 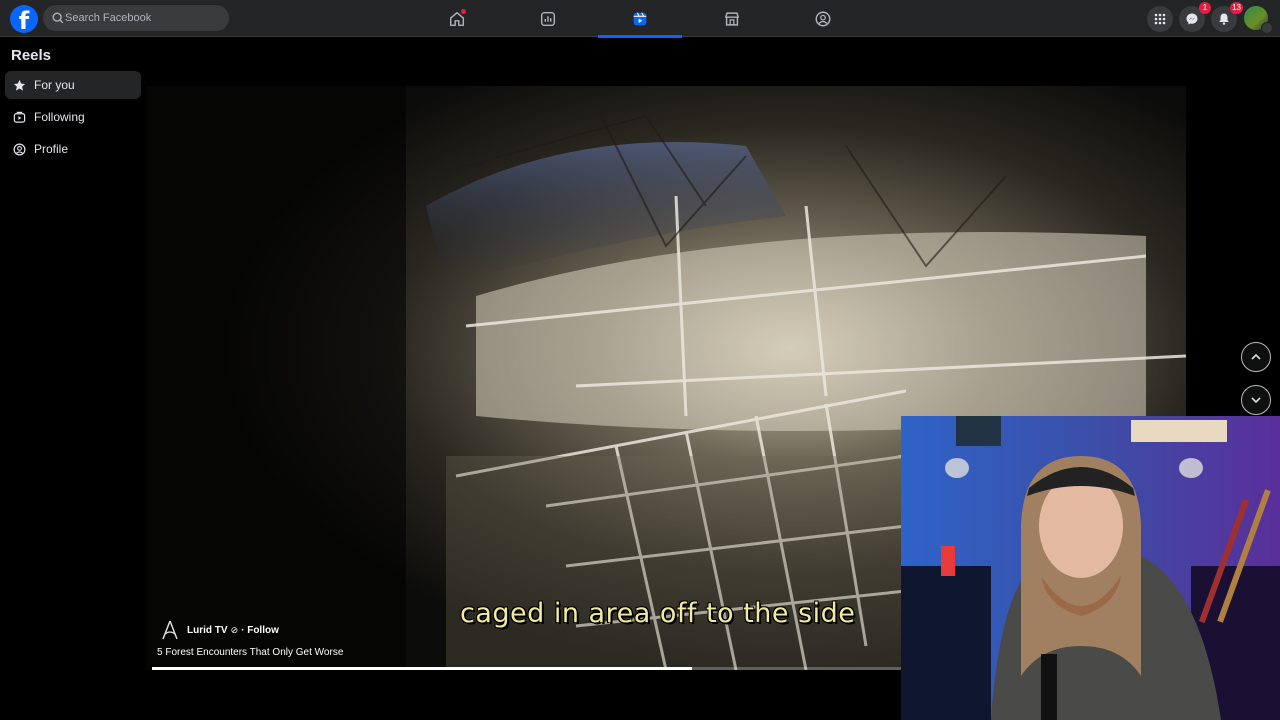 What do you see at coordinates (1267, 28) in the screenshot?
I see `account-chevron-icon` at bounding box center [1267, 28].